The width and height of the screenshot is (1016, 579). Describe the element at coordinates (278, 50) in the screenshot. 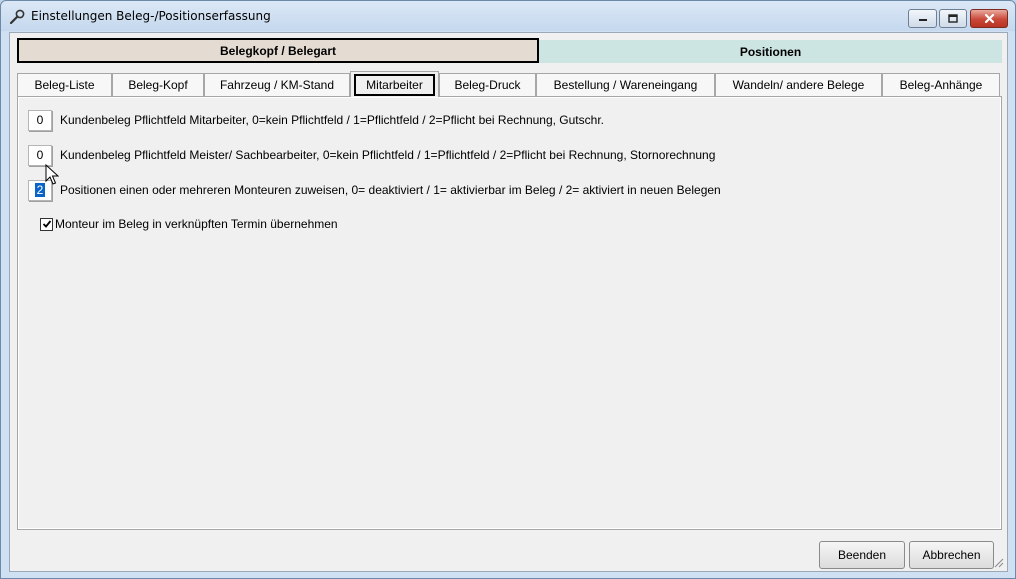

I see `header-tab-belegkopf: Belegkopf / Belegart` at that location.